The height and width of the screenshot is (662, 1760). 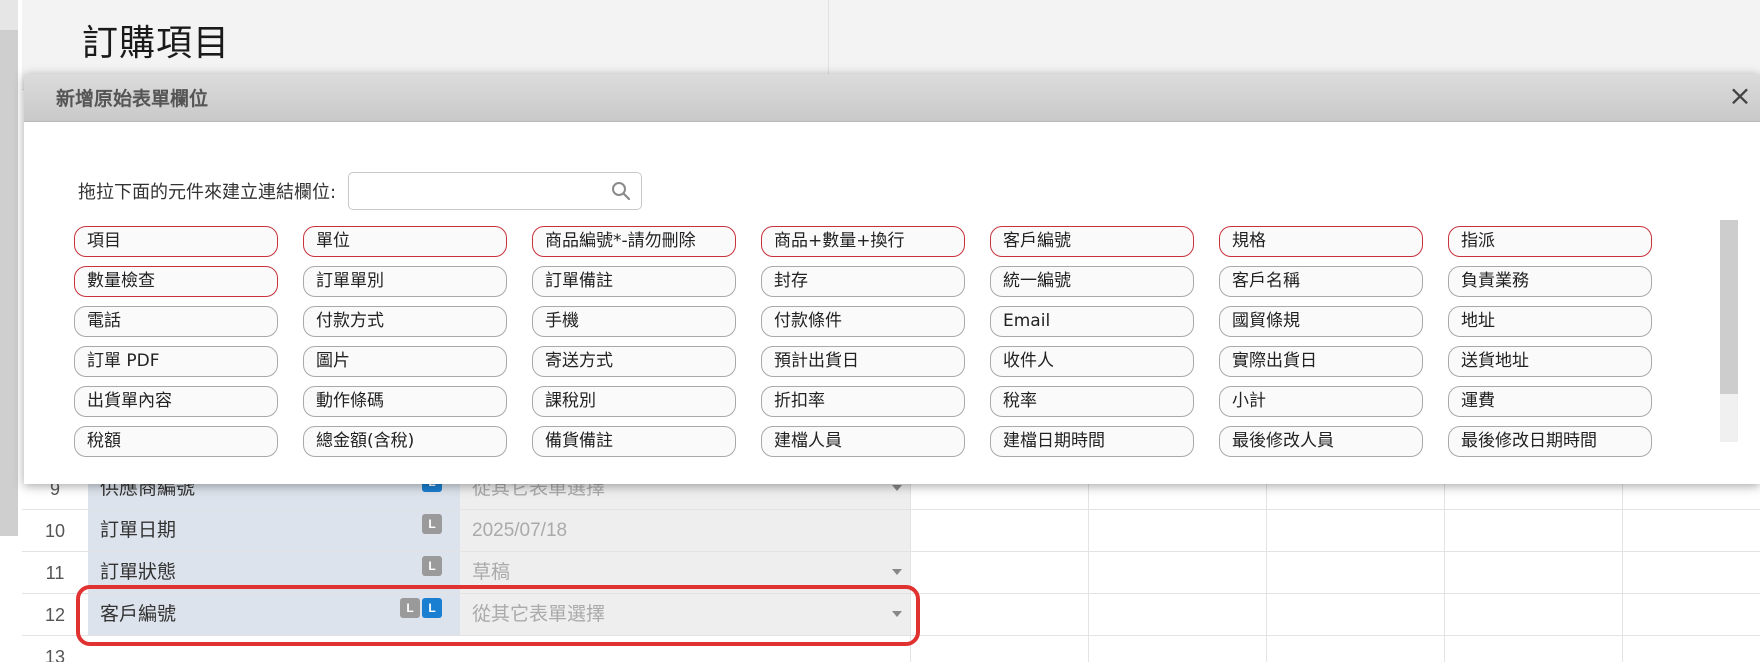 What do you see at coordinates (138, 572) in the screenshot?
I see `field-label-text: 訂單狀態` at bounding box center [138, 572].